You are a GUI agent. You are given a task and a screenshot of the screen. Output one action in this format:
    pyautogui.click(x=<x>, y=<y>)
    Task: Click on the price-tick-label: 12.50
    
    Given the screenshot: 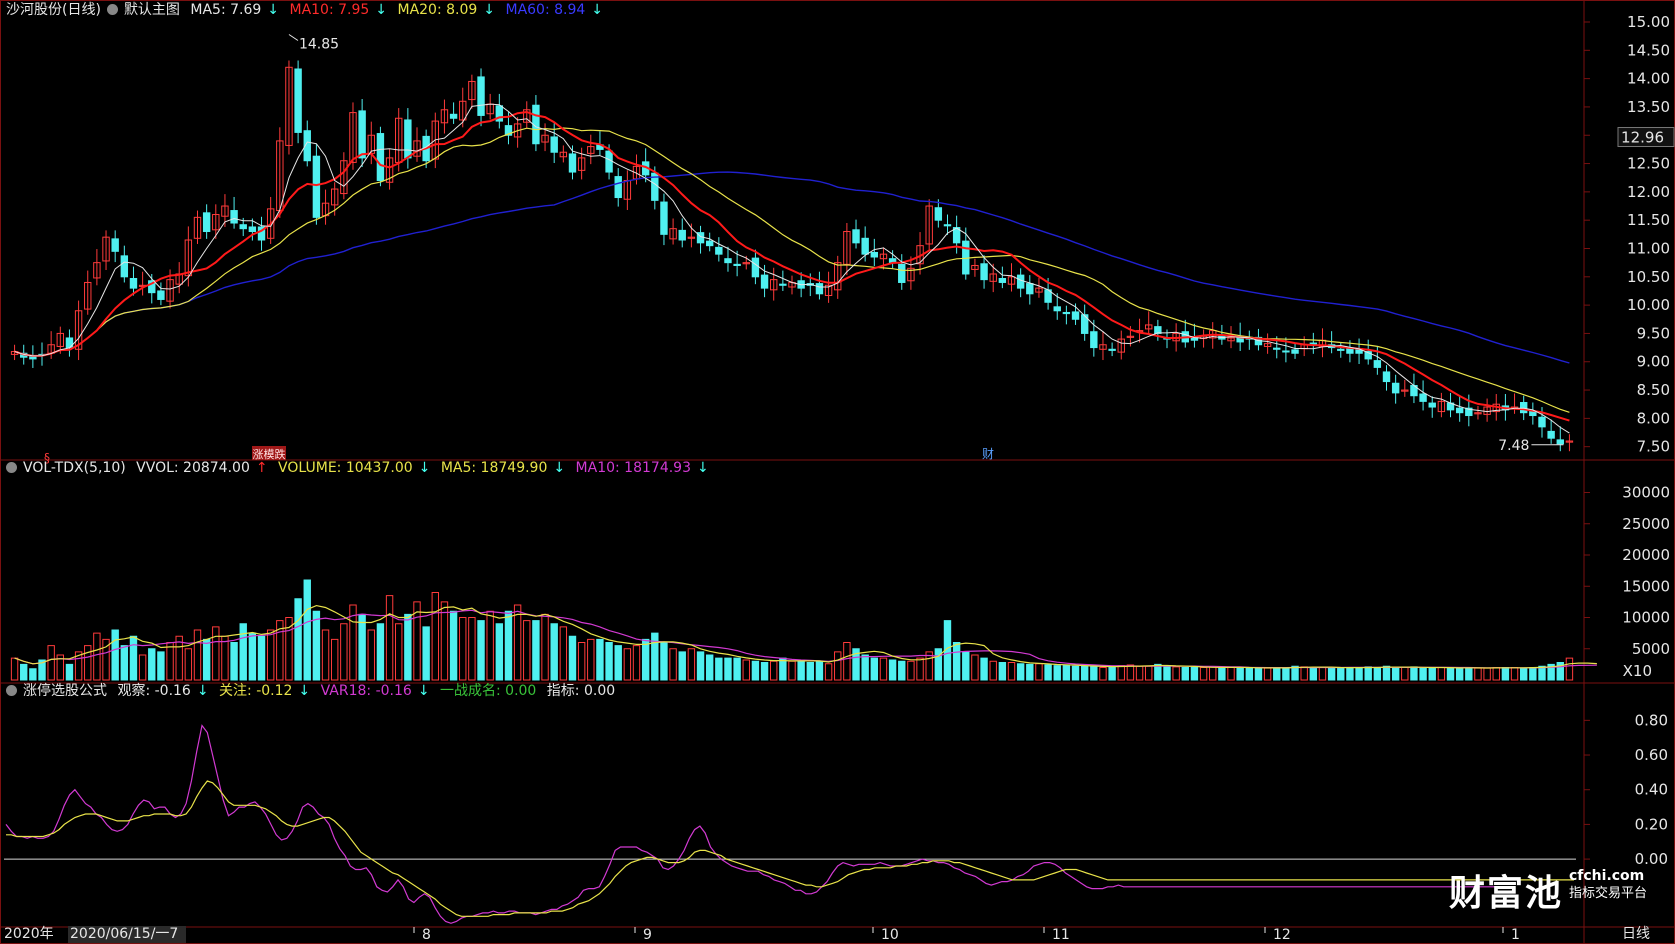 What is the action you would take?
    pyautogui.click(x=1648, y=164)
    